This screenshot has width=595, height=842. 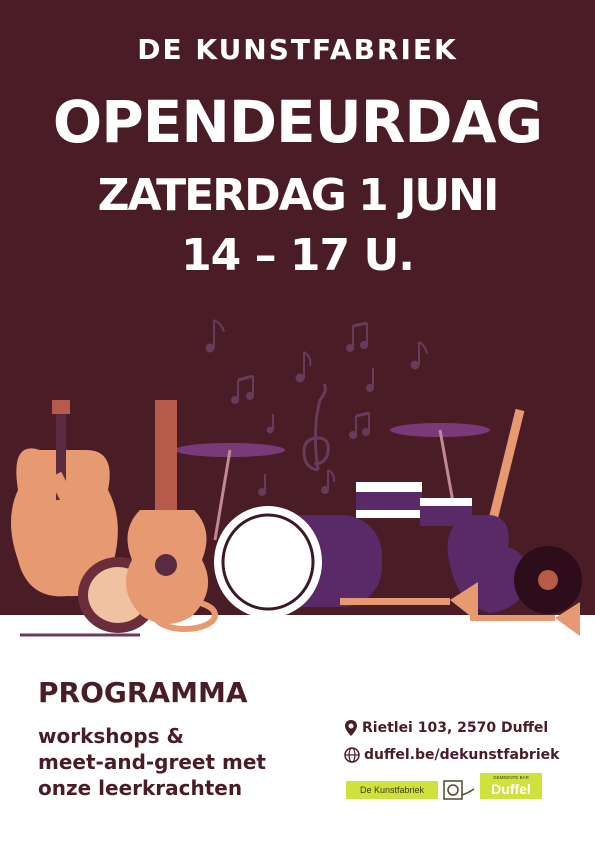 I want to click on gemeente-label: GEMEENTE BAR, so click(x=511, y=777).